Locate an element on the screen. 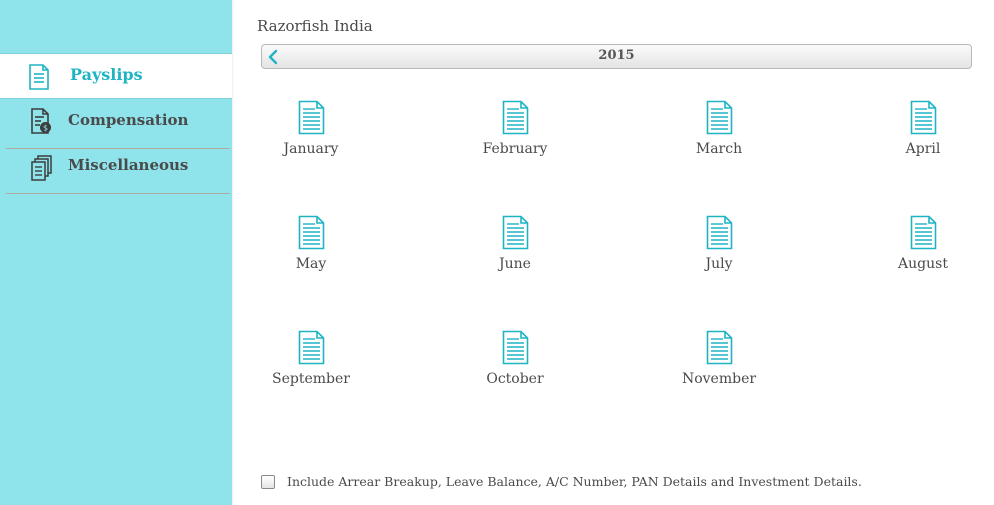 The width and height of the screenshot is (994, 505). sidebar-item-label: Miscellaneous is located at coordinates (128, 165).